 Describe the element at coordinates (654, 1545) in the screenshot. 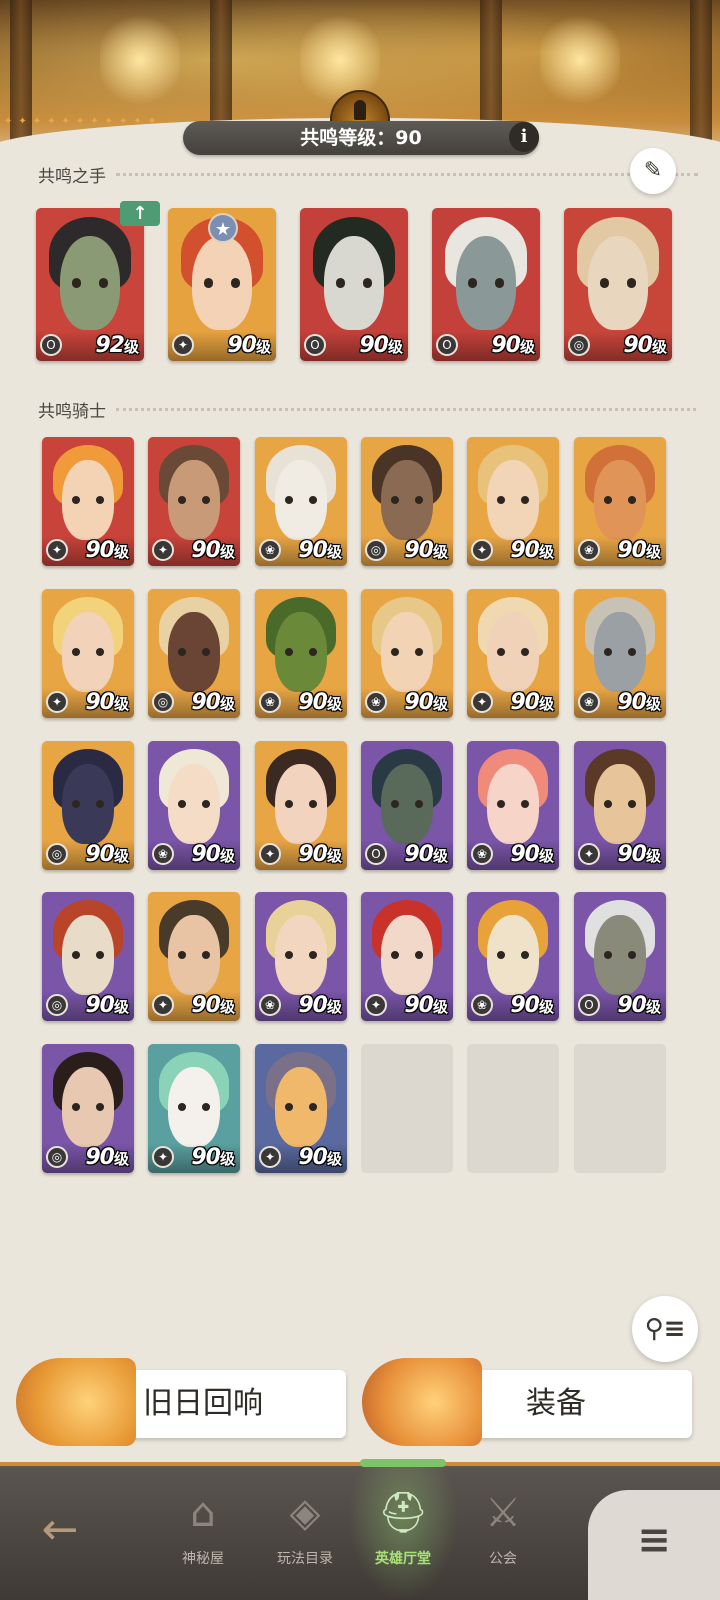

I see `menu-list-icon: ≡` at that location.